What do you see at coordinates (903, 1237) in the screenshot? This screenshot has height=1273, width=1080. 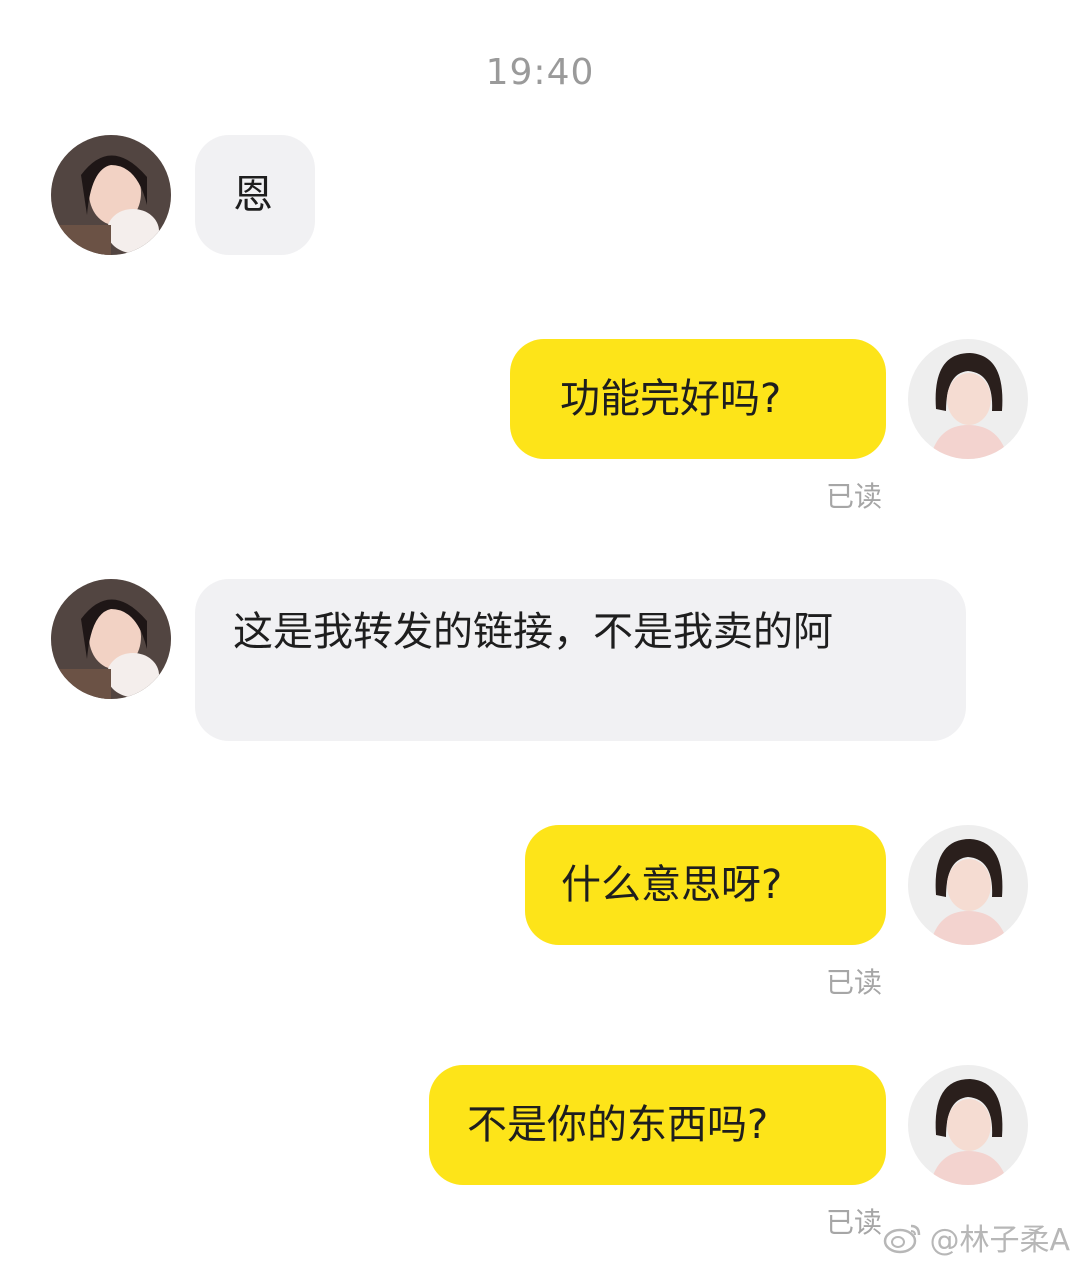 I see `weibo-icon` at bounding box center [903, 1237].